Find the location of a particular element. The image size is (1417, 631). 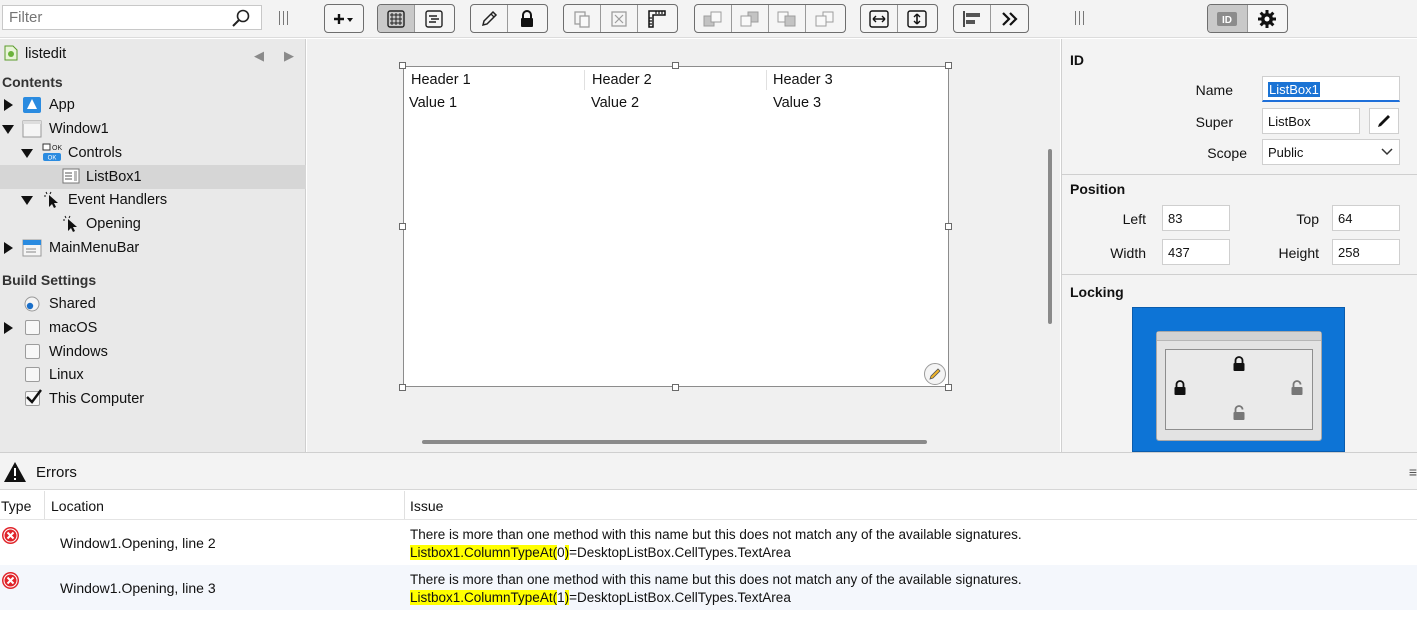

scope-dropdown: Public is located at coordinates (1331, 152).